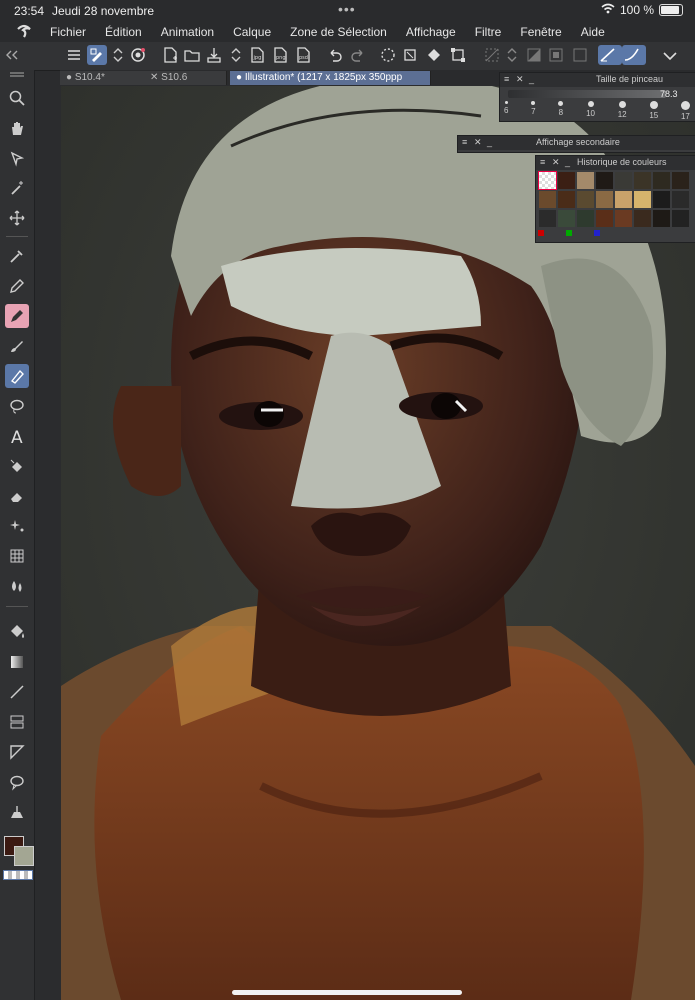 Image resolution: width=695 pixels, height=1000 pixels. I want to click on menu-animation: Animation, so click(187, 32).